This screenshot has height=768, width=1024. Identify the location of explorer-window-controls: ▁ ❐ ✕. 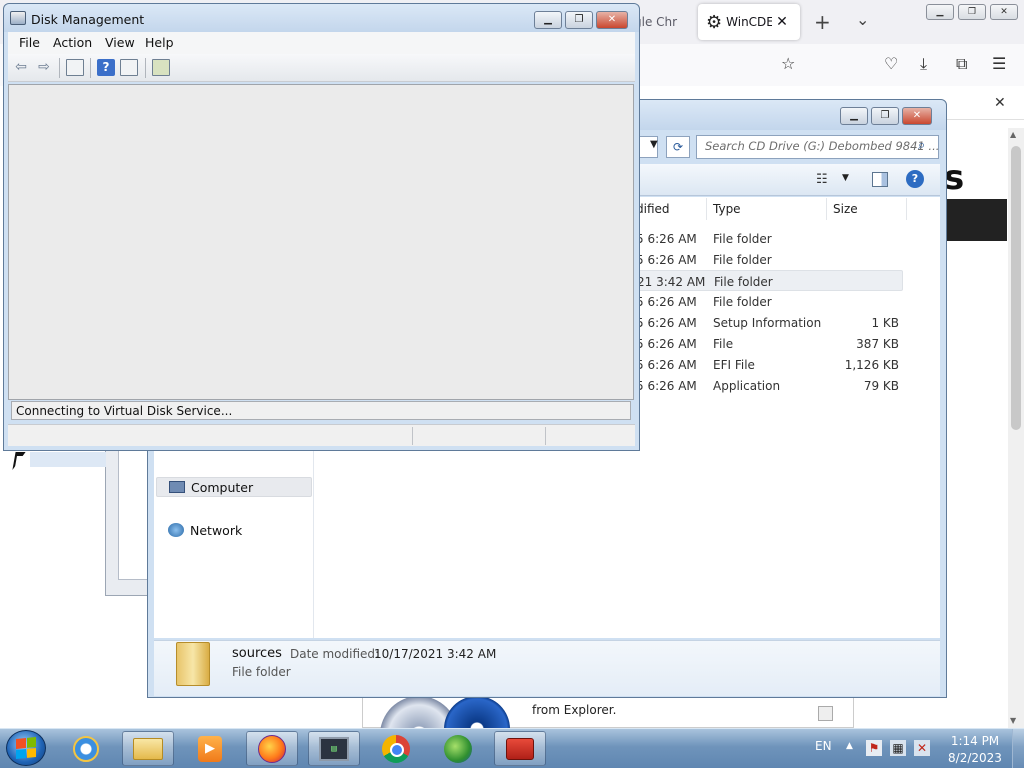
(886, 116).